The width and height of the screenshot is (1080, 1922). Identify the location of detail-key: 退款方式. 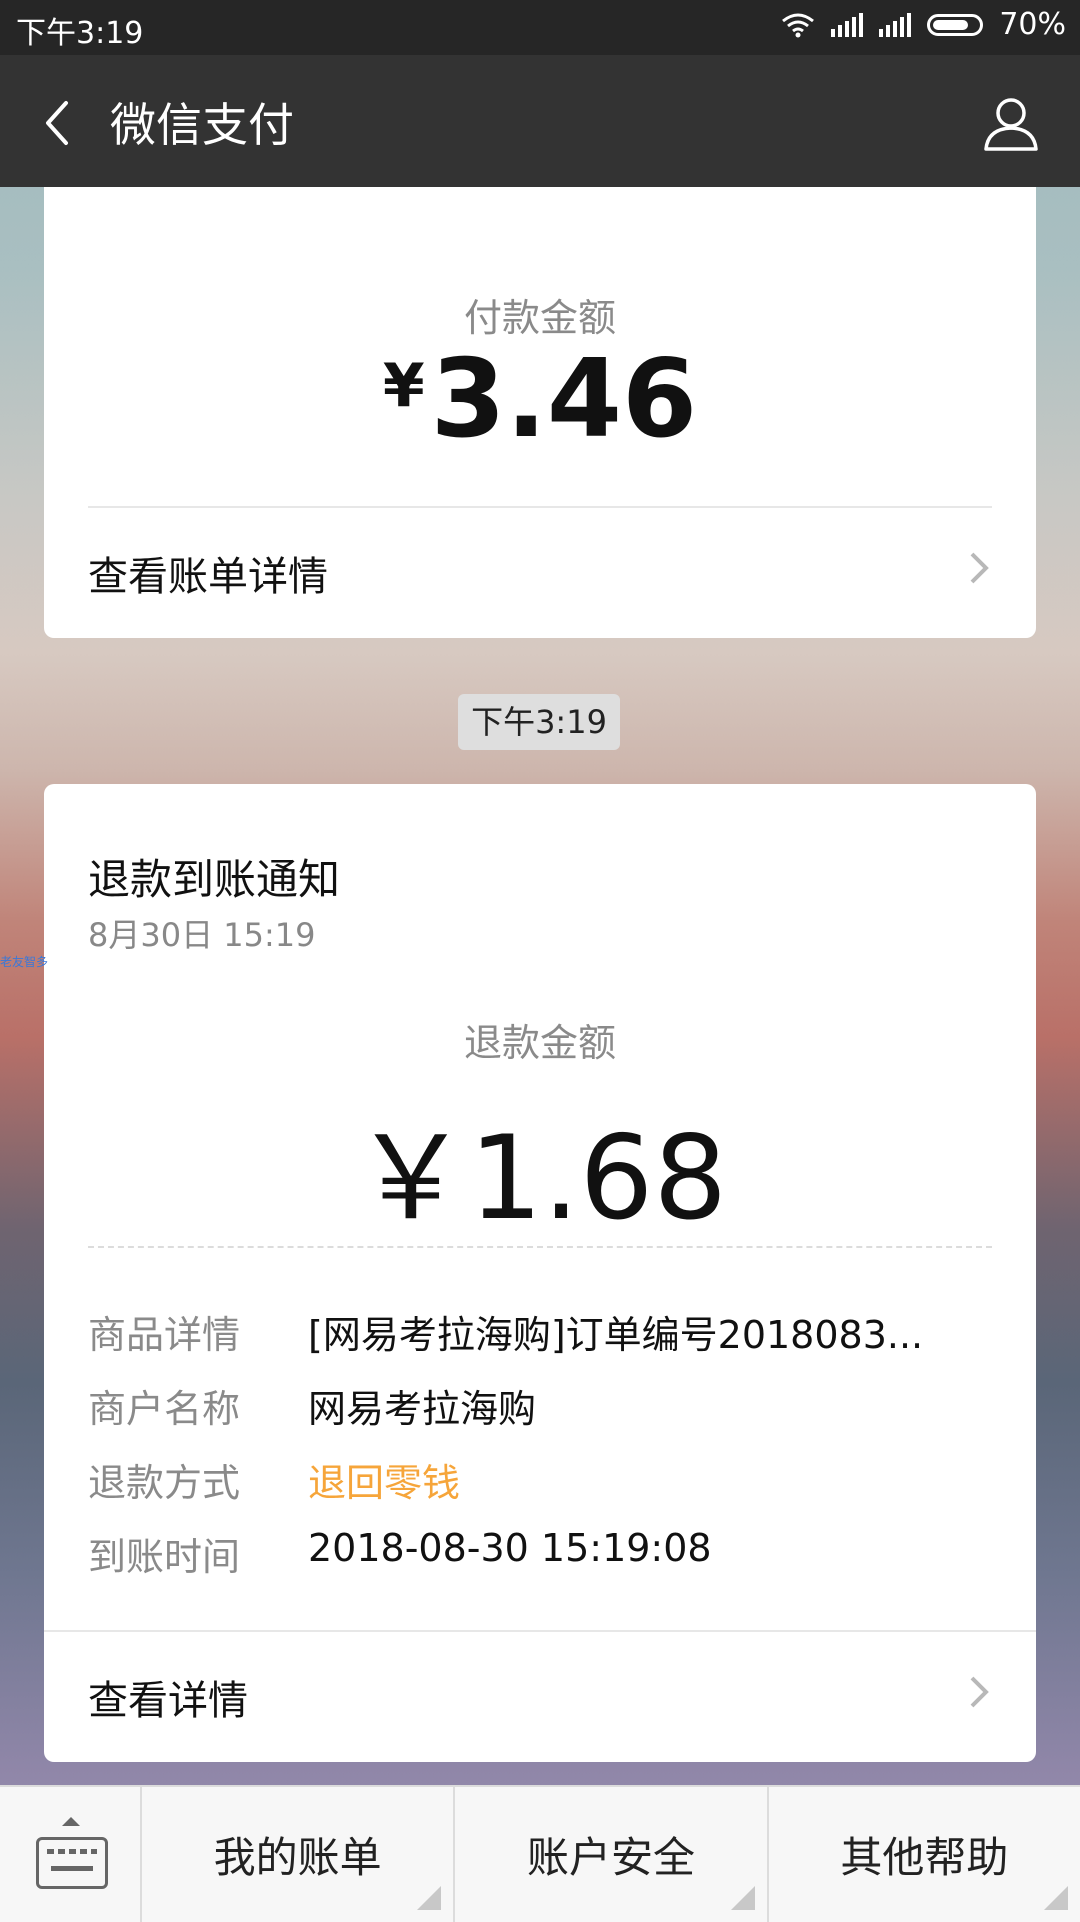
(164, 1483).